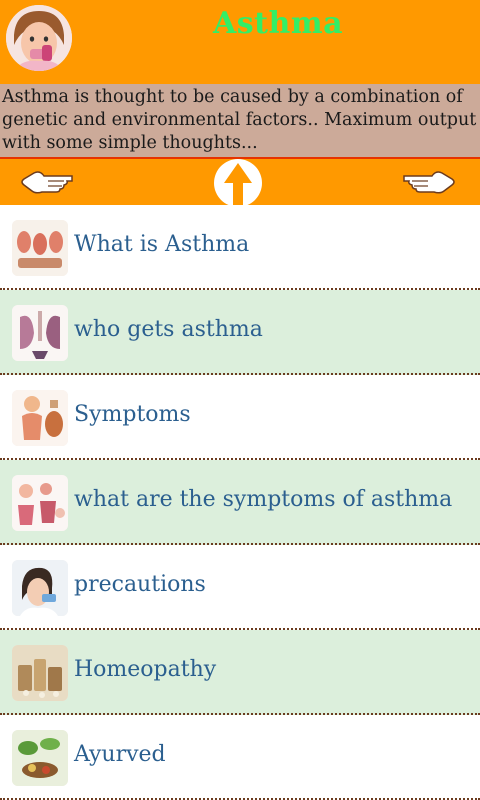  I want to click on navigation-bar, so click(240, 182).